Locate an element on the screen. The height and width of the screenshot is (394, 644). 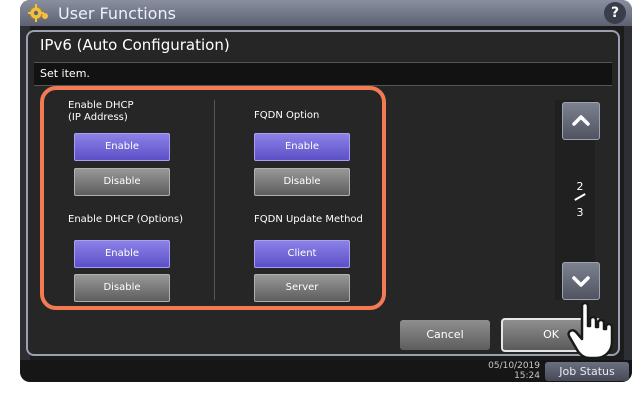
user-functions-icon is located at coordinates (38, 13).